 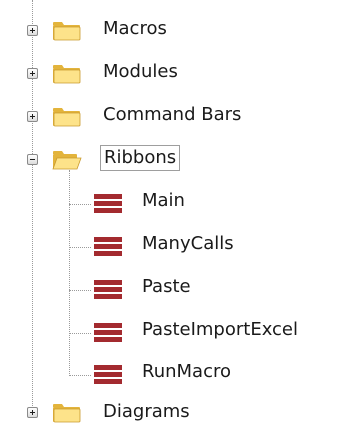 What do you see at coordinates (135, 29) in the screenshot?
I see `tree-node-label: Macros` at bounding box center [135, 29].